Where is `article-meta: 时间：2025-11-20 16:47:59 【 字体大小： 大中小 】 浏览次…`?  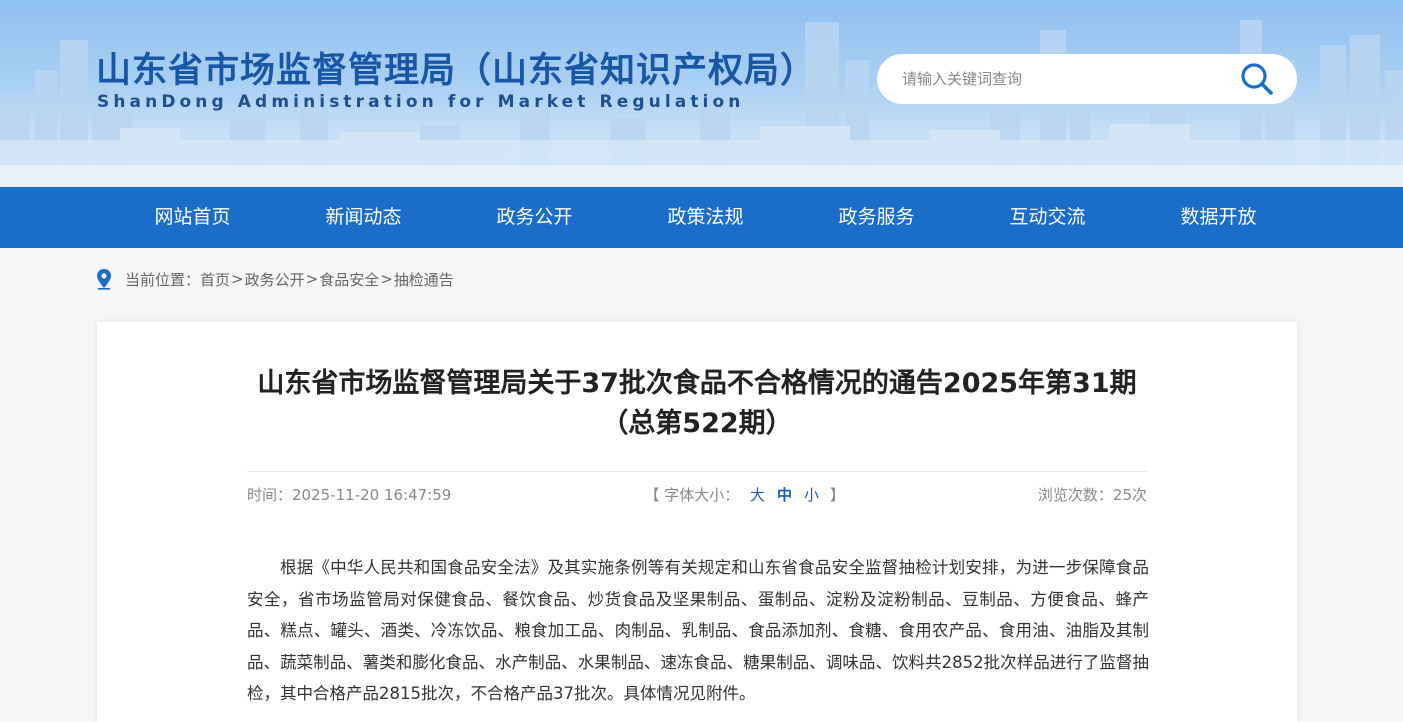
article-meta: 时间：2025-11-20 16:47:59 【 字体大小： 大中小 】 浏览次… is located at coordinates (697, 488).